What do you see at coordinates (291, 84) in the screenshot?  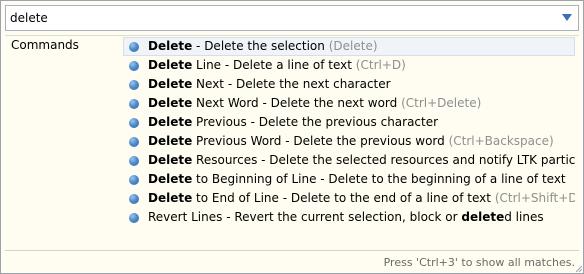 I see `command-description: Next - Delete the next character` at bounding box center [291, 84].